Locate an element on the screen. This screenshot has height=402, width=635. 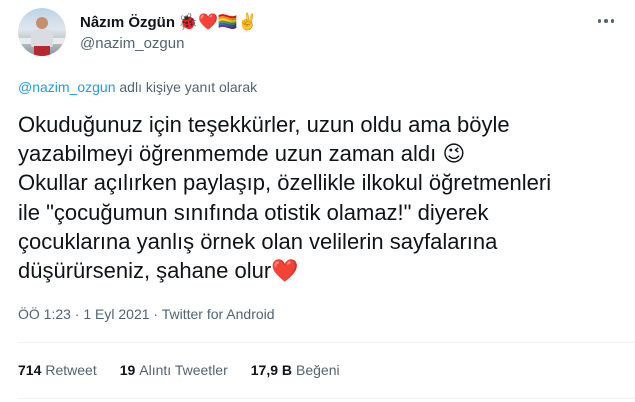
avatar-figure-head is located at coordinates (42, 23).